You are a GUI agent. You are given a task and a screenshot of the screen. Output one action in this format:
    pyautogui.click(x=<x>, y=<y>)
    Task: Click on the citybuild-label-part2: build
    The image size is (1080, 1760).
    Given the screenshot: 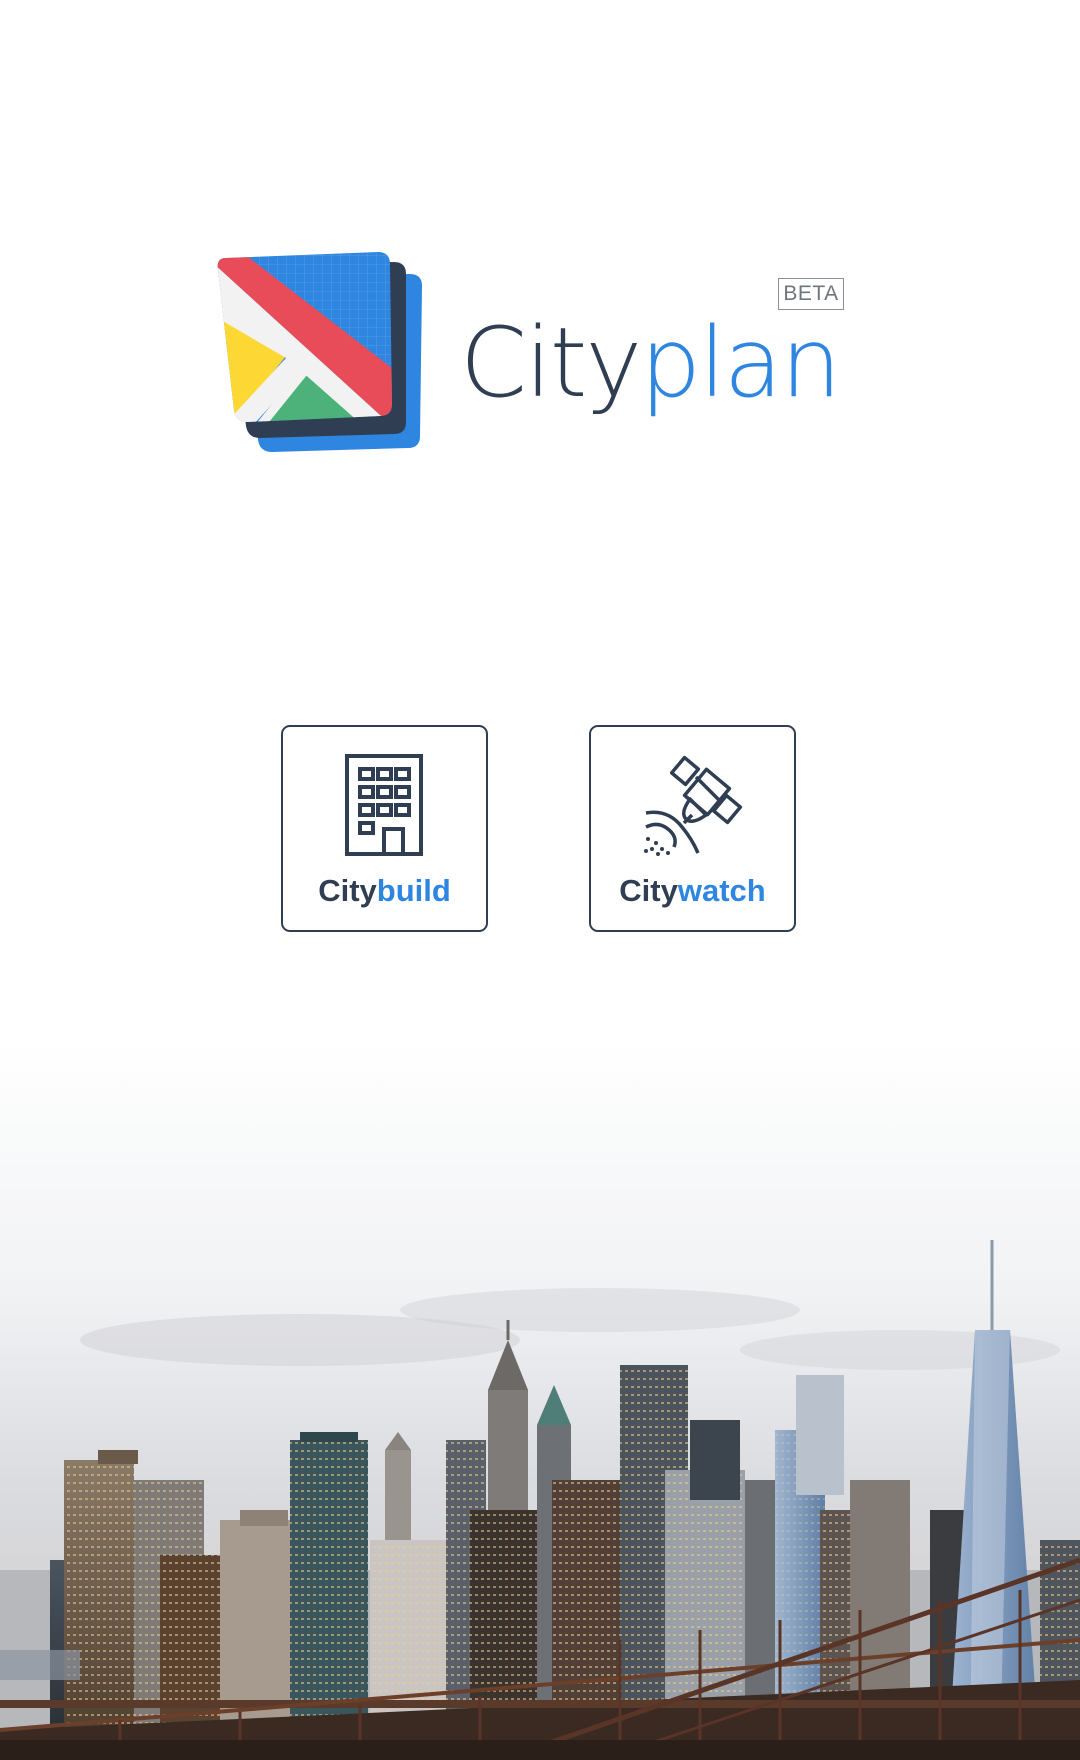 What is the action you would take?
    pyautogui.click(x=413, y=890)
    